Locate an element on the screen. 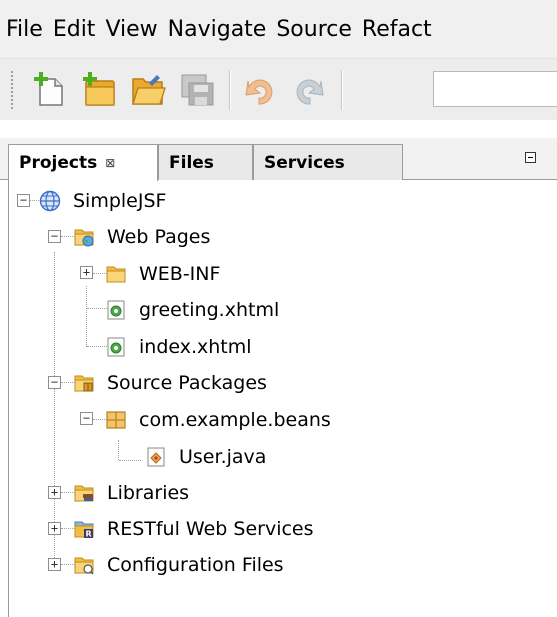 The width and height of the screenshot is (557, 617). tree-node-label: Configuration Files is located at coordinates (195, 565).